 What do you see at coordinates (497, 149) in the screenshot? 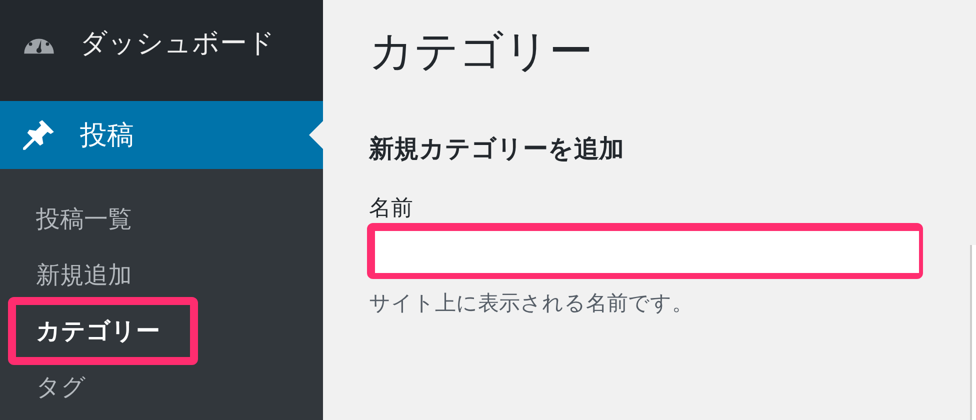
I see `section-title: 新規カテゴリーを追加` at bounding box center [497, 149].